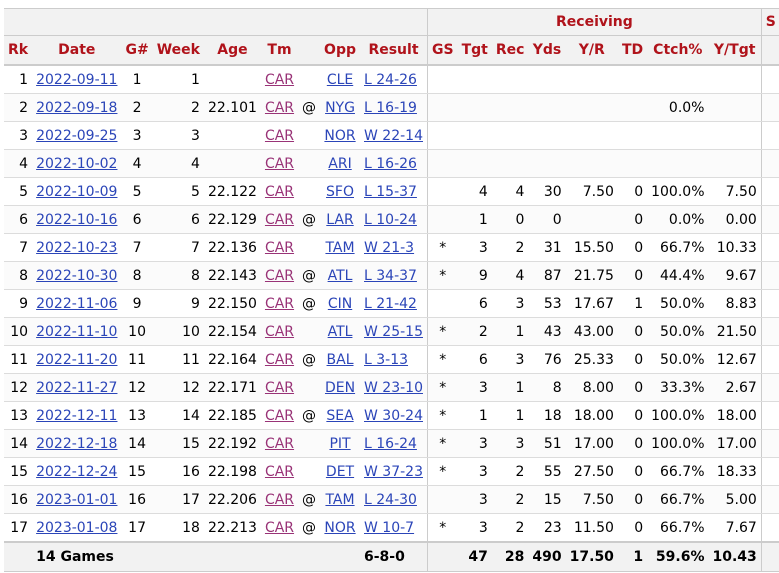  Describe the element at coordinates (76, 500) in the screenshot. I see `date-link: 2023-01-01` at that location.